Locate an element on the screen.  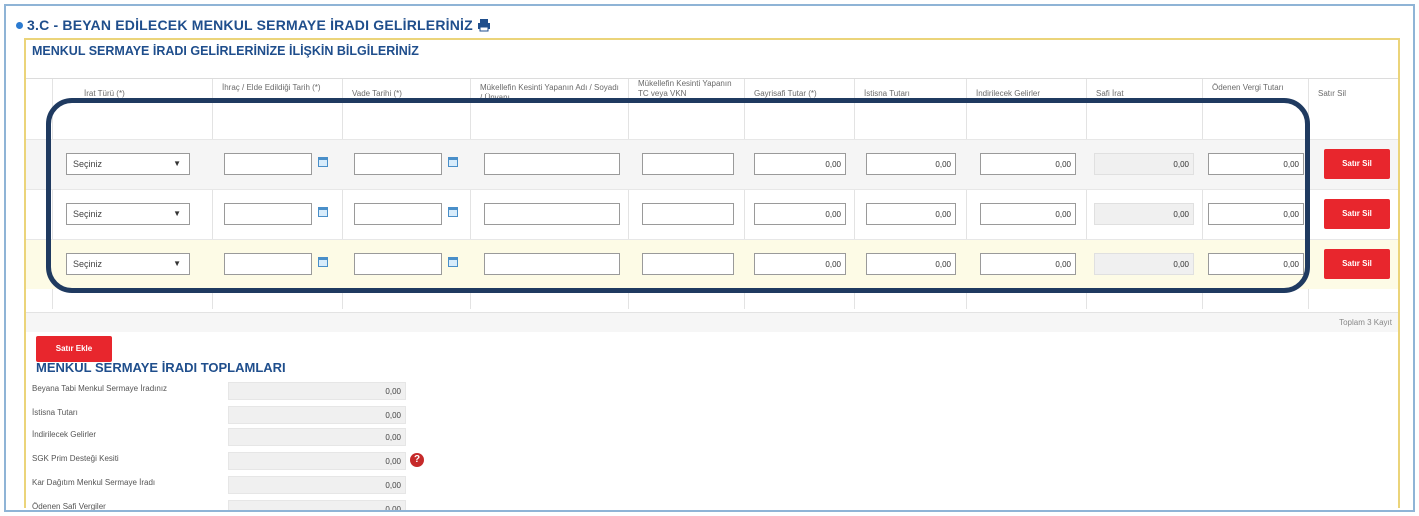
totals-title: MENKUL SERMAYE İRADI TOPLAMLARI is located at coordinates (161, 367).